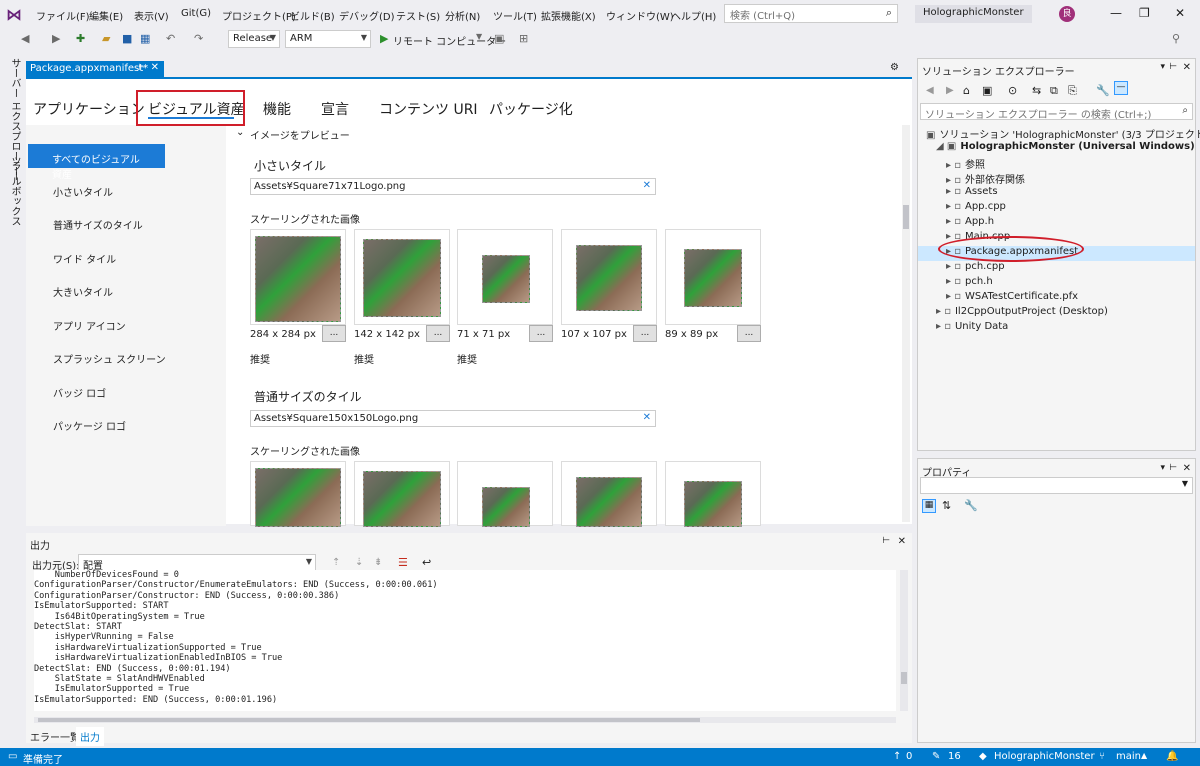 The image size is (1200, 766). Describe the element at coordinates (693, 15) in the screenshot. I see `menu-help: ヘルプ(H)` at that location.